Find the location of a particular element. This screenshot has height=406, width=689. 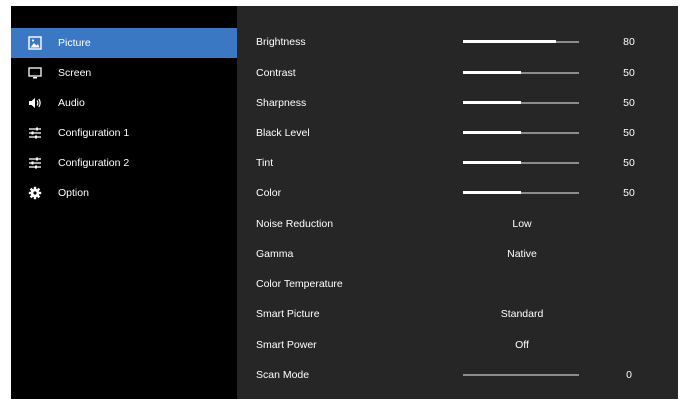

setting-label: Smart Picture is located at coordinates (288, 314).